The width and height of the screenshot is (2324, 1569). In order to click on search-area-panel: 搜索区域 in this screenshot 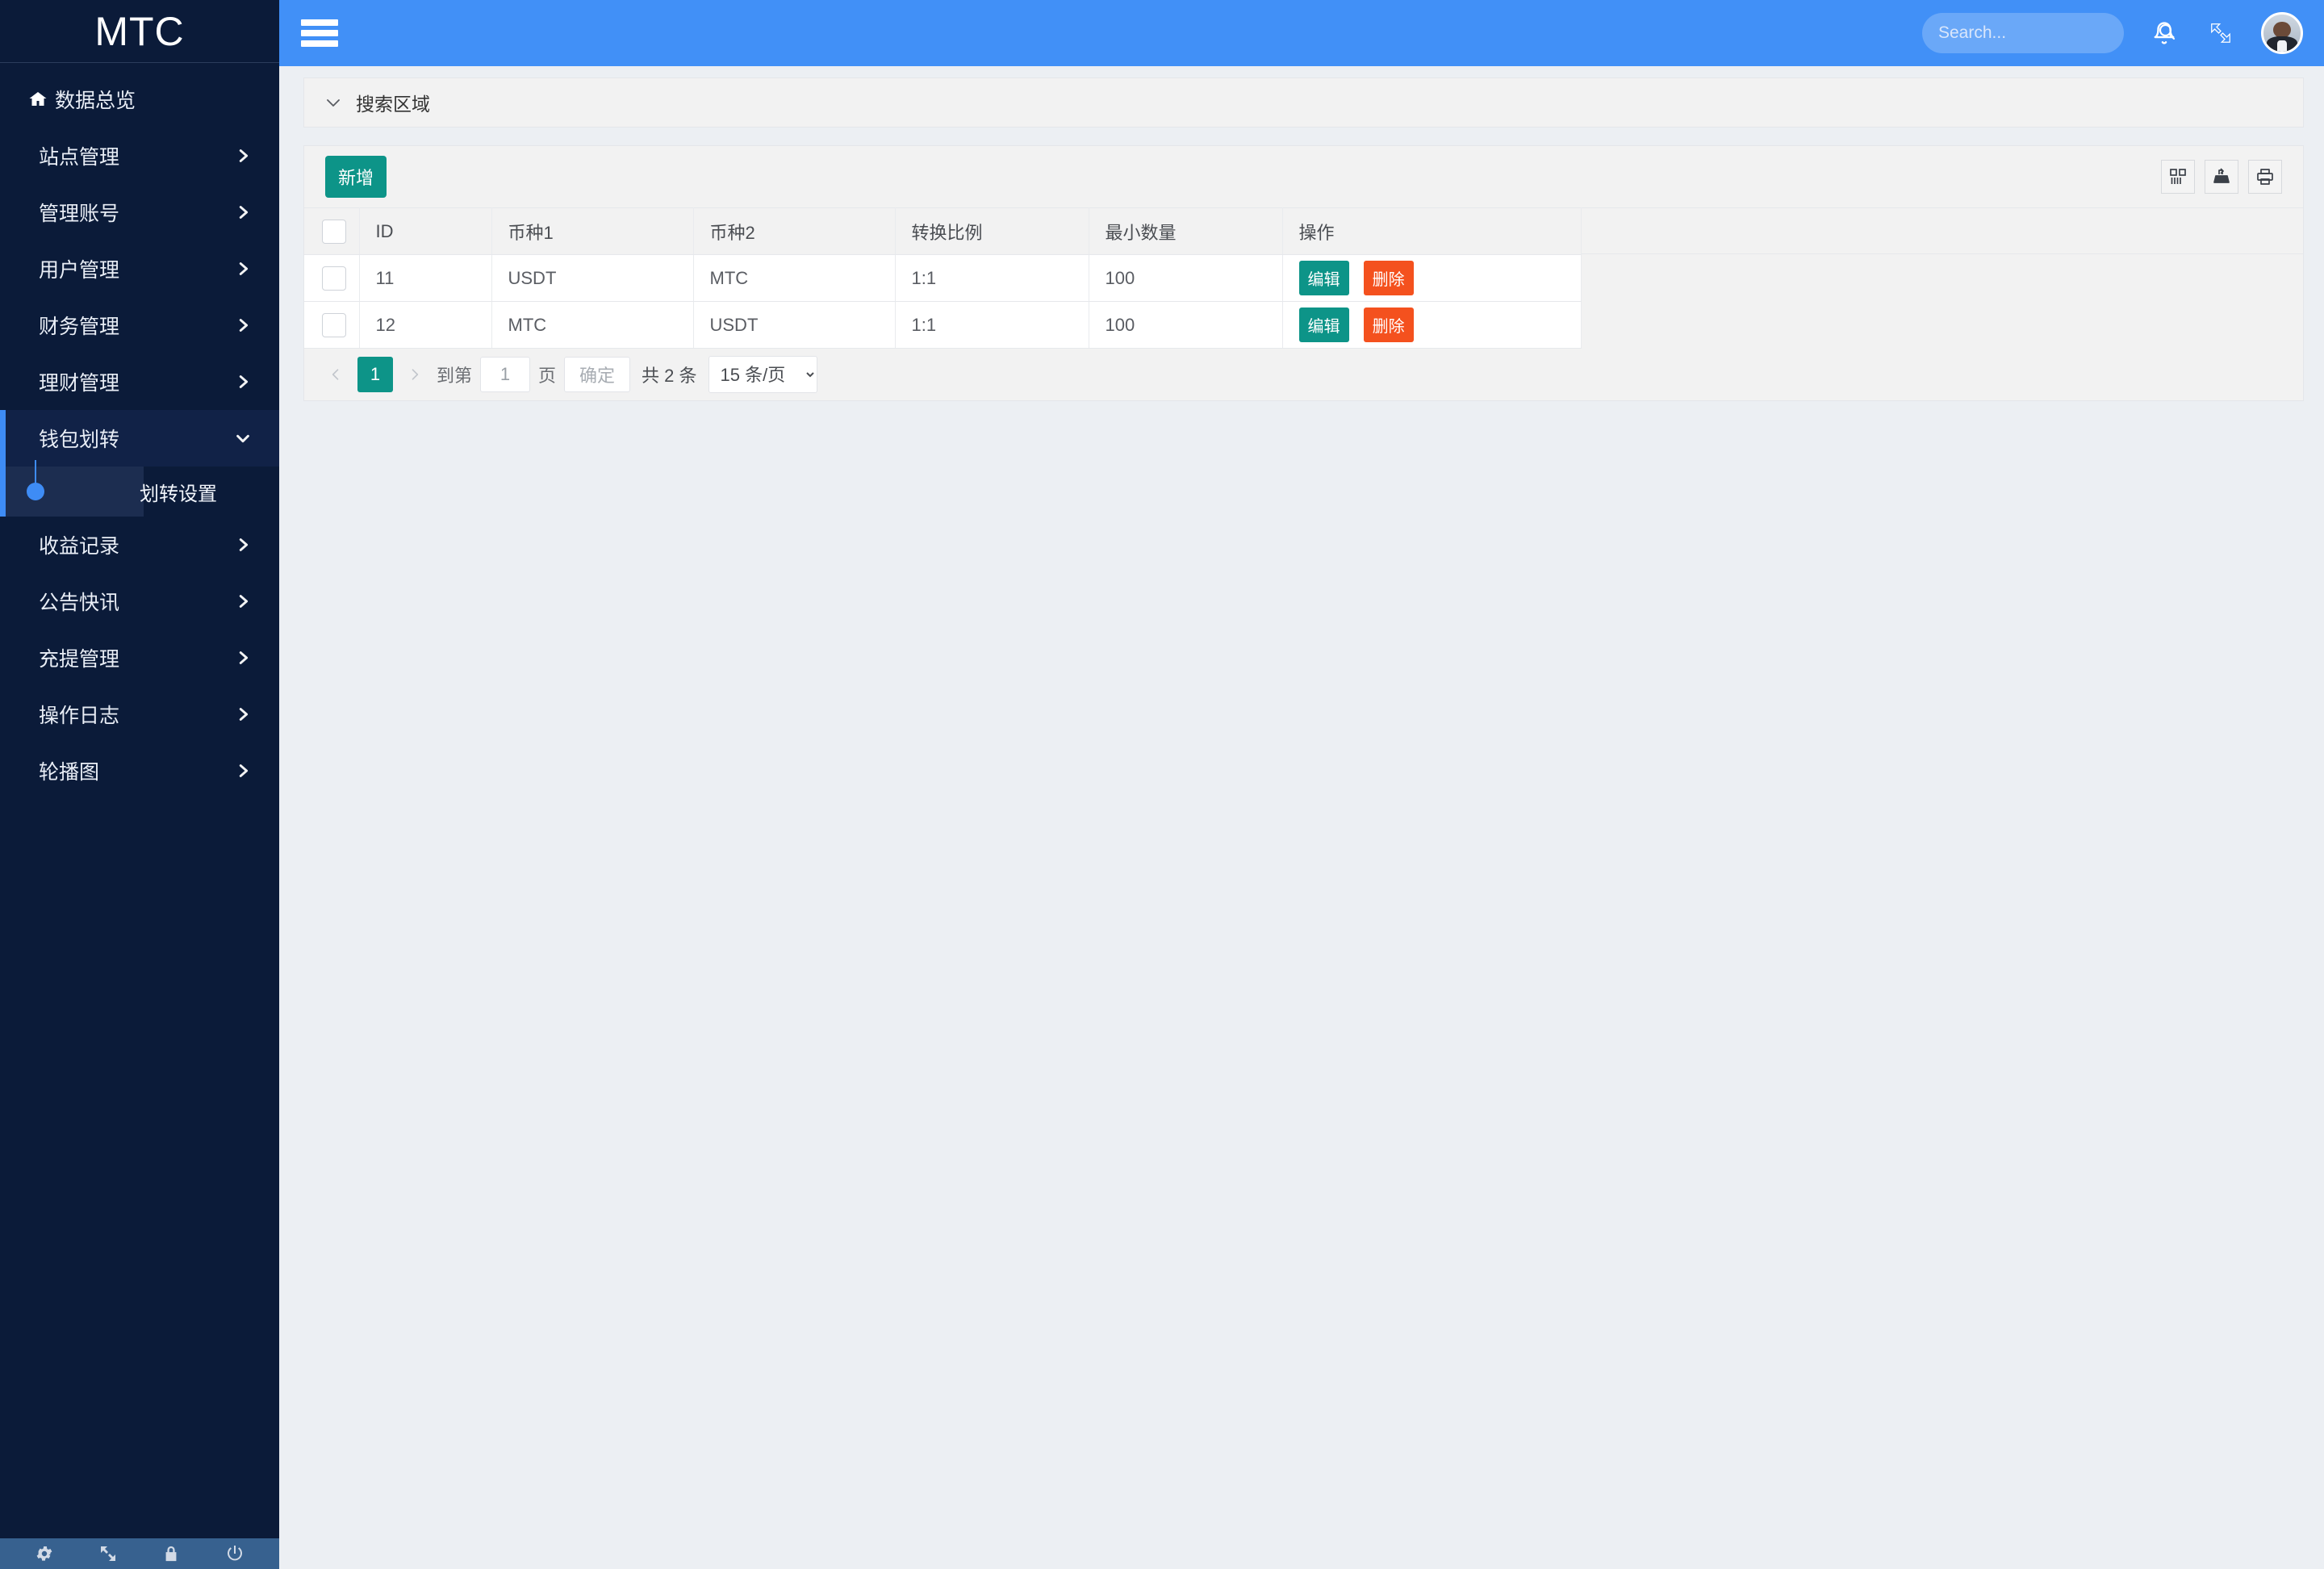, I will do `click(1304, 103)`.